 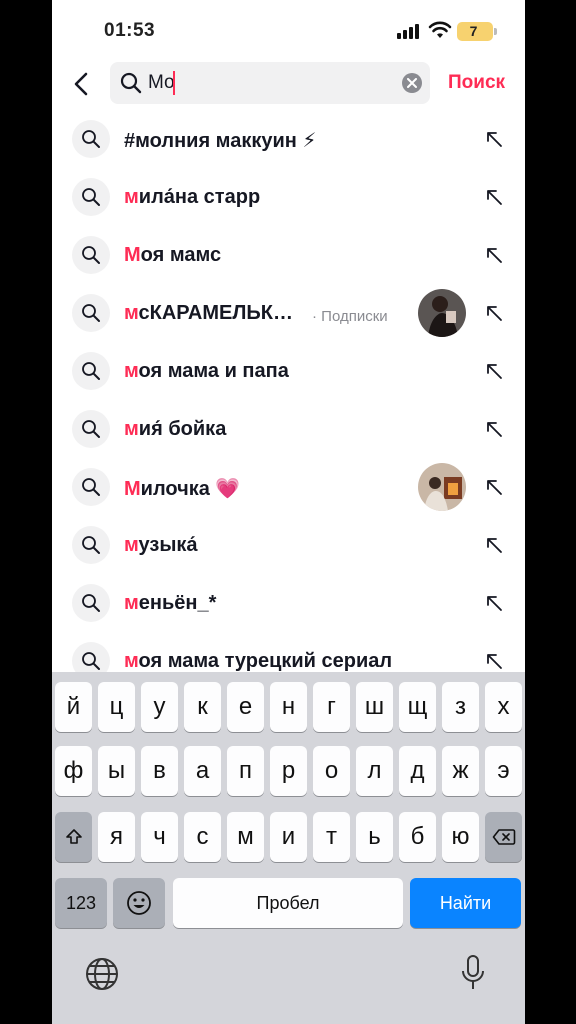 What do you see at coordinates (81, 903) in the screenshot?
I see `numbers-key: 123` at bounding box center [81, 903].